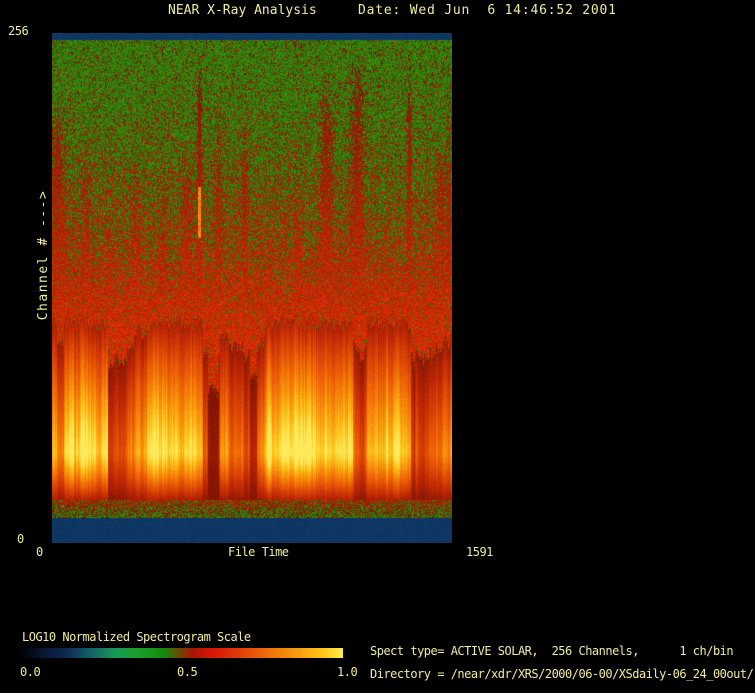  Describe the element at coordinates (258, 552) in the screenshot. I see `x-axis-label: File Time` at that location.